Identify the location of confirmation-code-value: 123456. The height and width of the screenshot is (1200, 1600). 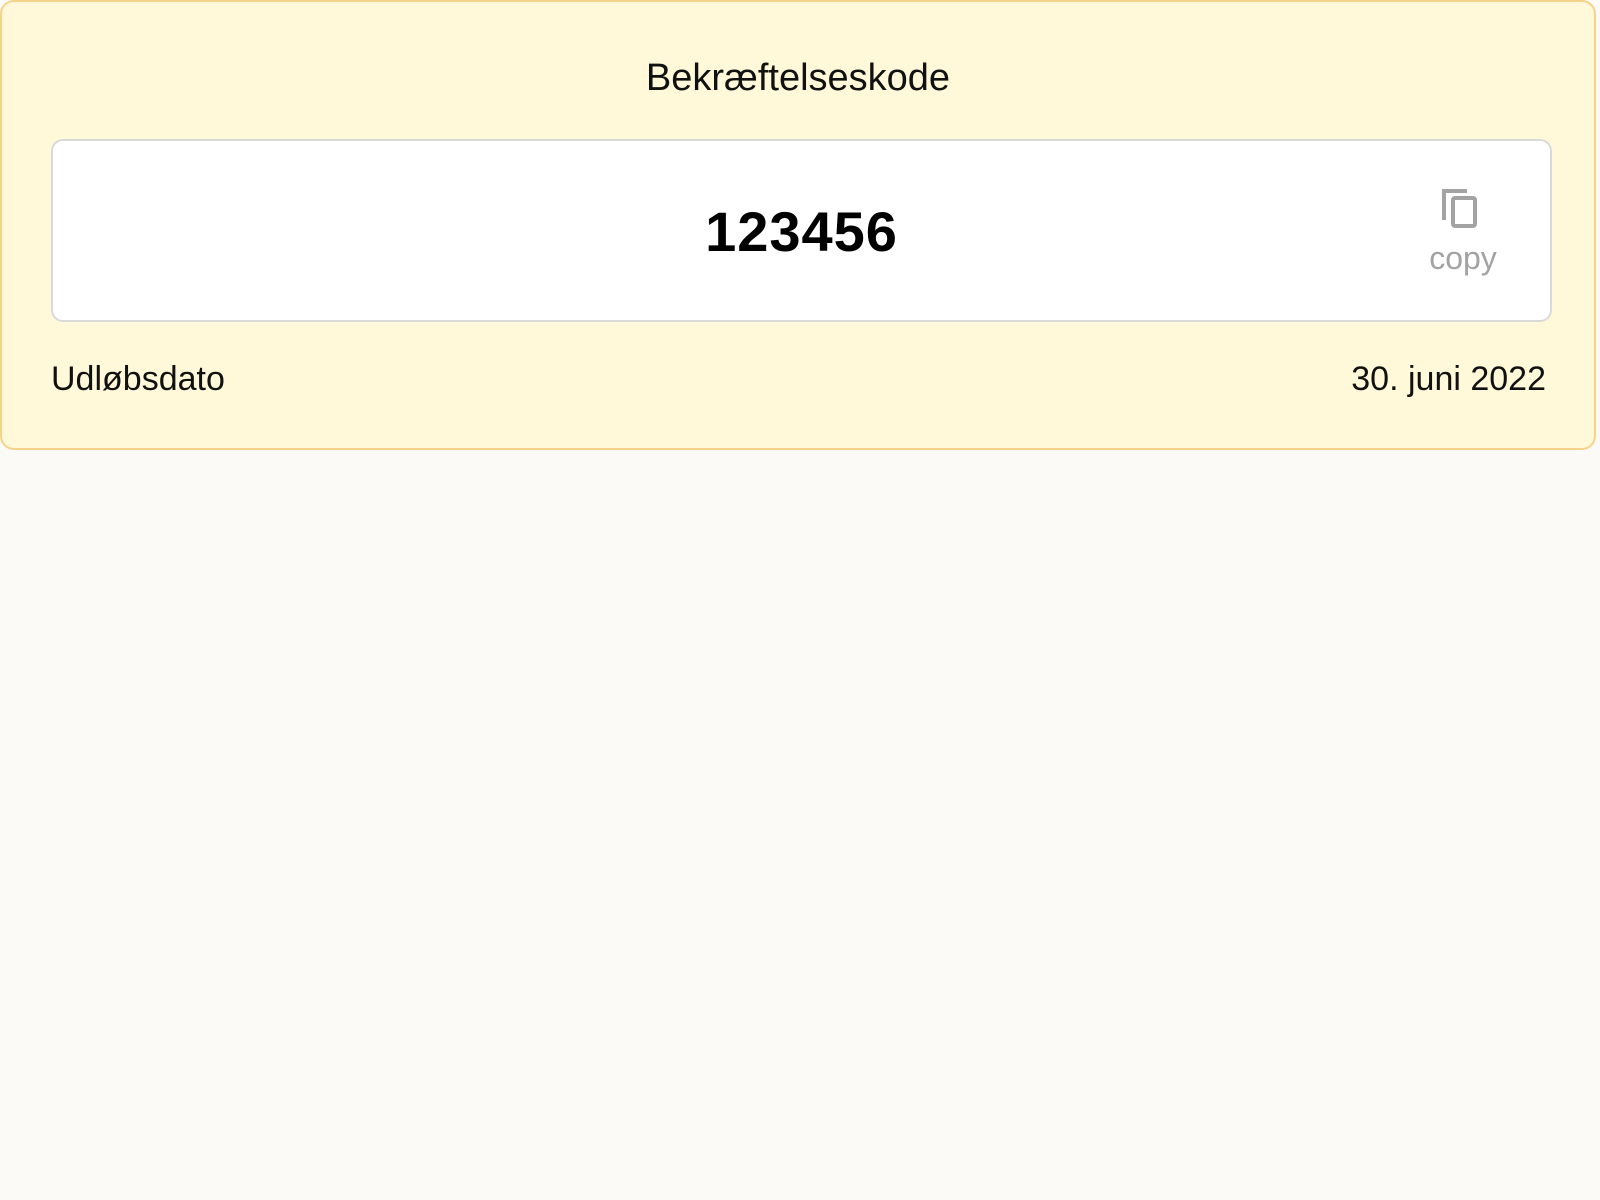
(801, 231).